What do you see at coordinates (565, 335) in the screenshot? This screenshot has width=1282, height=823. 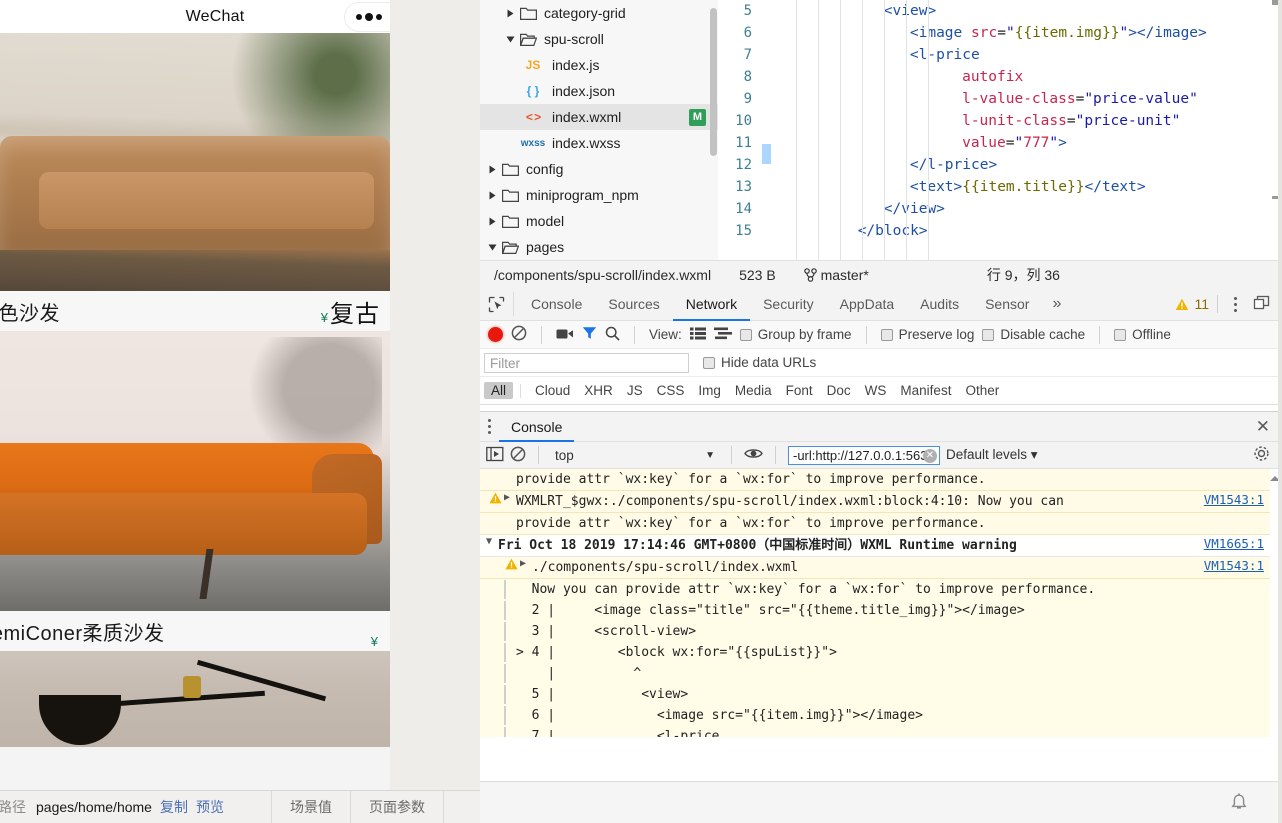 I see `camera-icon` at bounding box center [565, 335].